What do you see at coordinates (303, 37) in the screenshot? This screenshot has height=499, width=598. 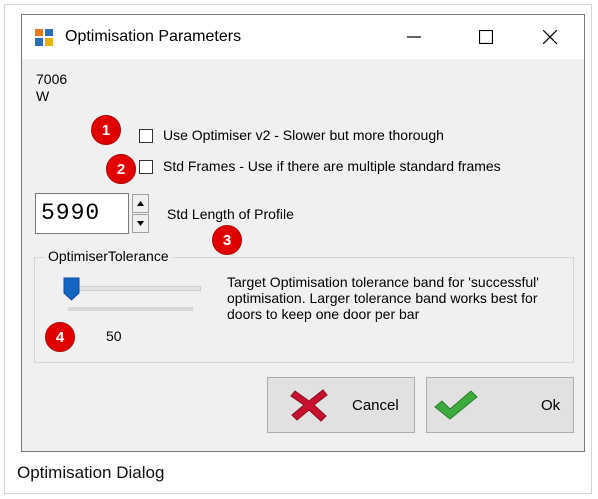 I see `title-bar: Optimisation Parameters` at bounding box center [303, 37].